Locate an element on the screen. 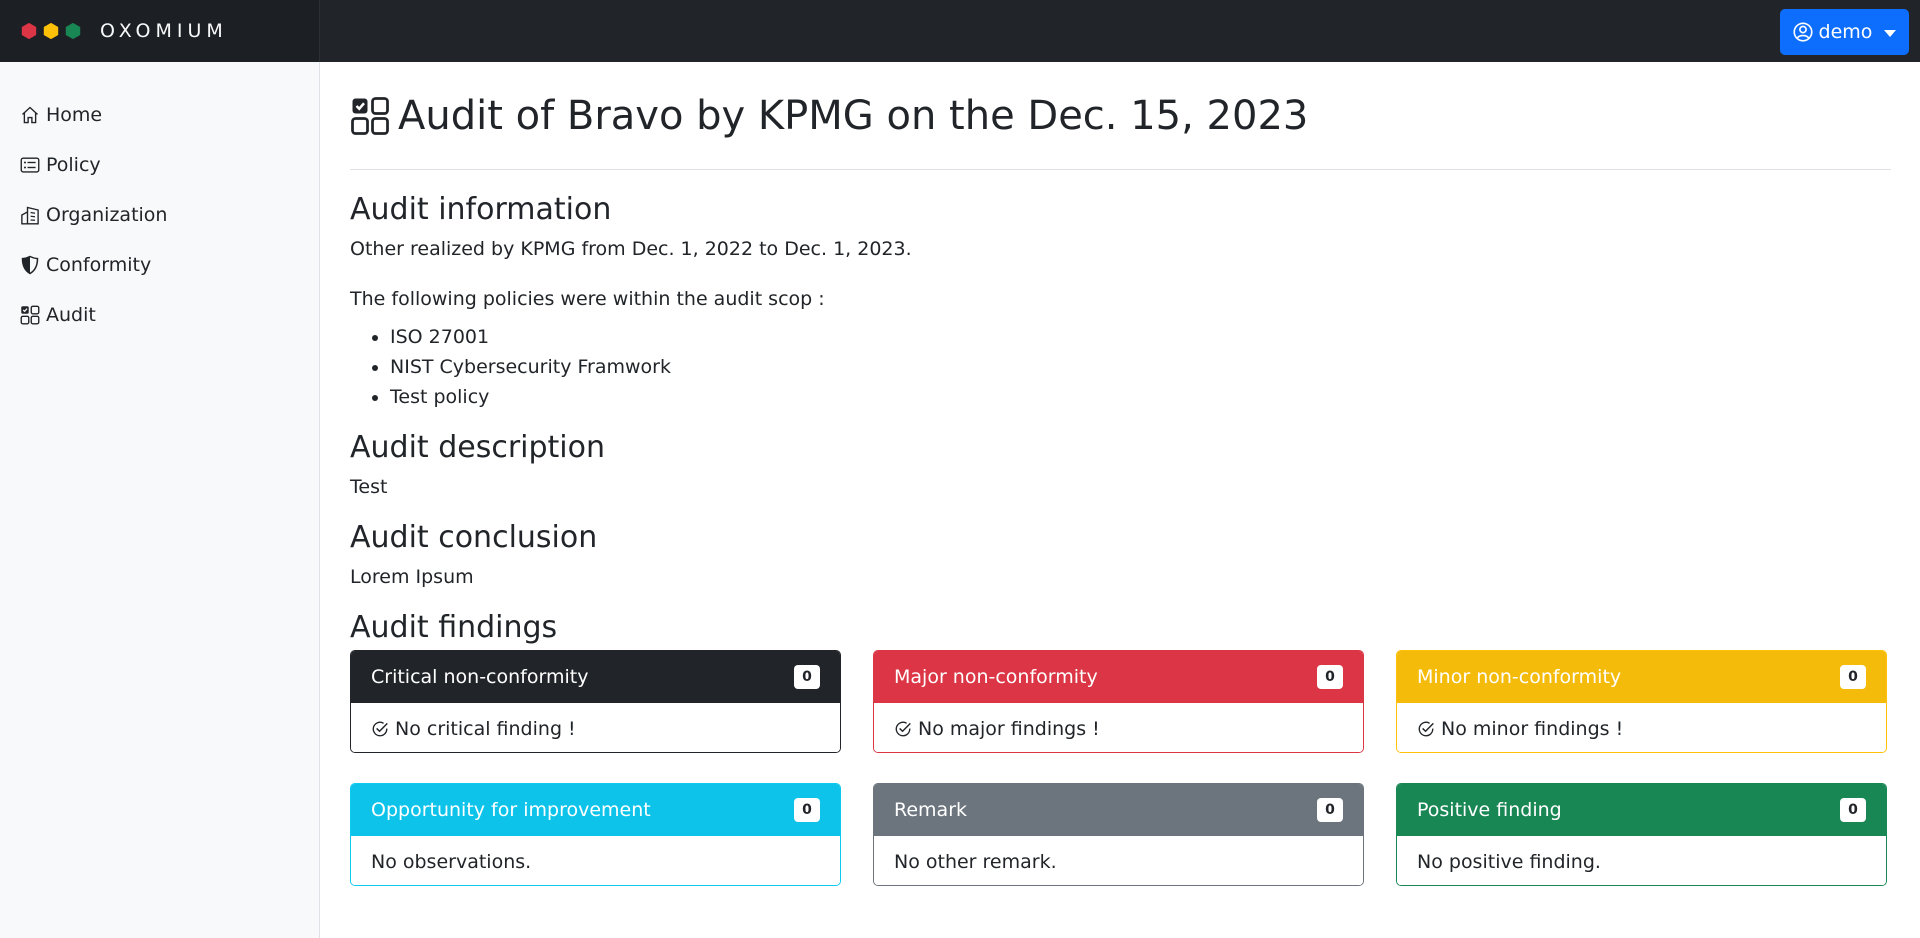 This screenshot has width=1920, height=938. sidebar-item-label: Policy is located at coordinates (73, 165).